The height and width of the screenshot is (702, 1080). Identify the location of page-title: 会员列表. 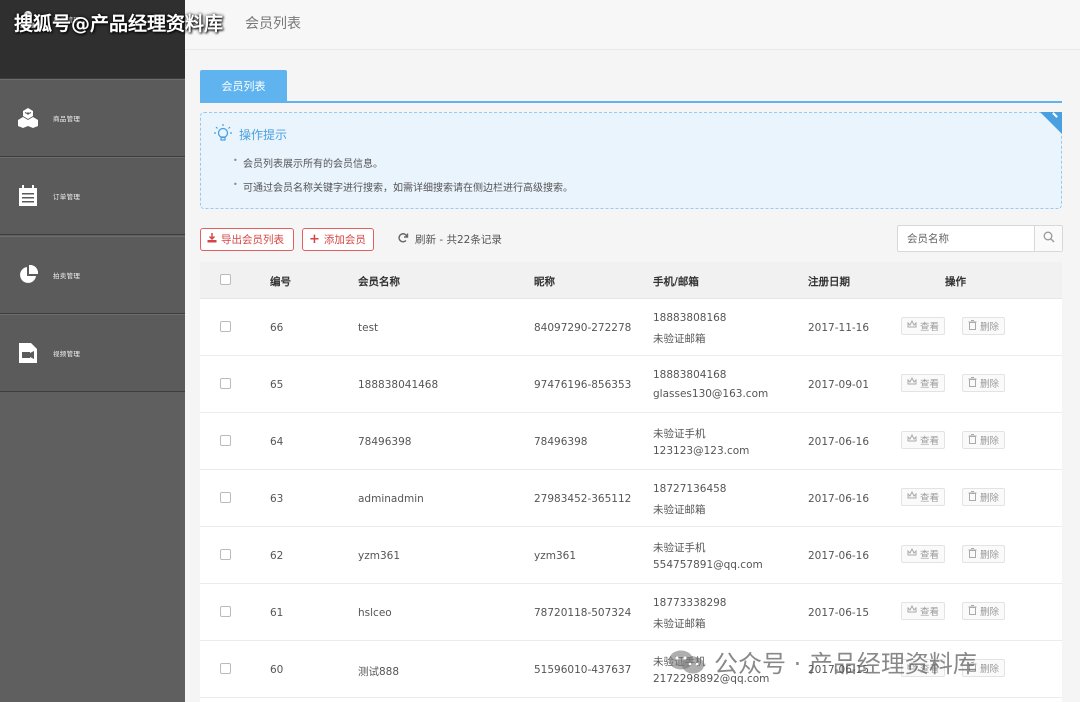
(273, 24).